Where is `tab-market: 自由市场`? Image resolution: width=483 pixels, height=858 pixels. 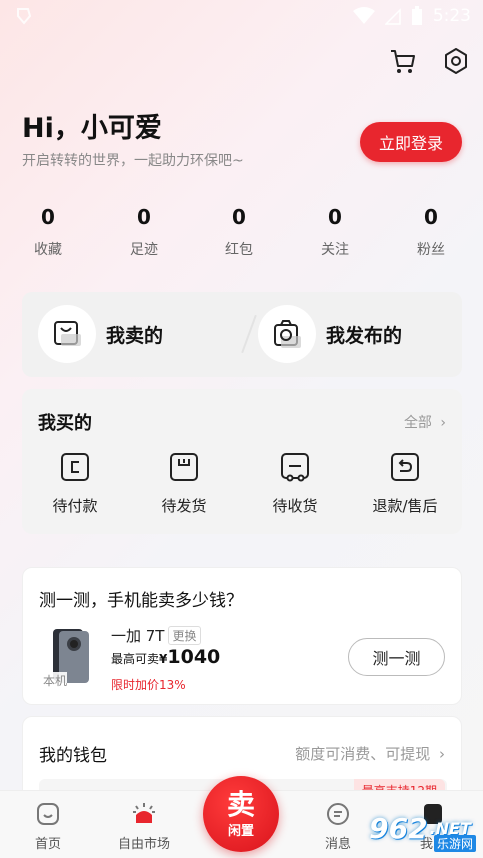 tab-market: 自由市场 is located at coordinates (144, 826).